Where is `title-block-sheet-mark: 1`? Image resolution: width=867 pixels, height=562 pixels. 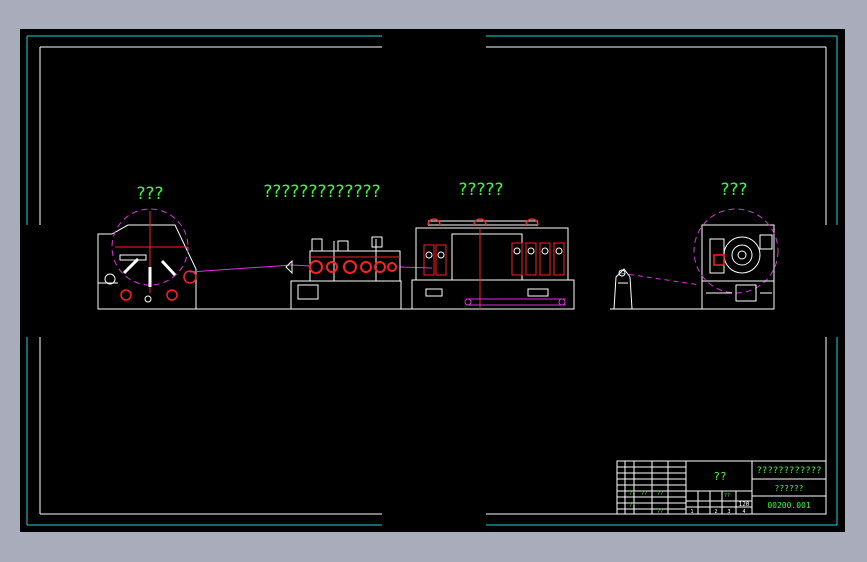
title-block-sheet-mark: 1 is located at coordinates (691, 512).